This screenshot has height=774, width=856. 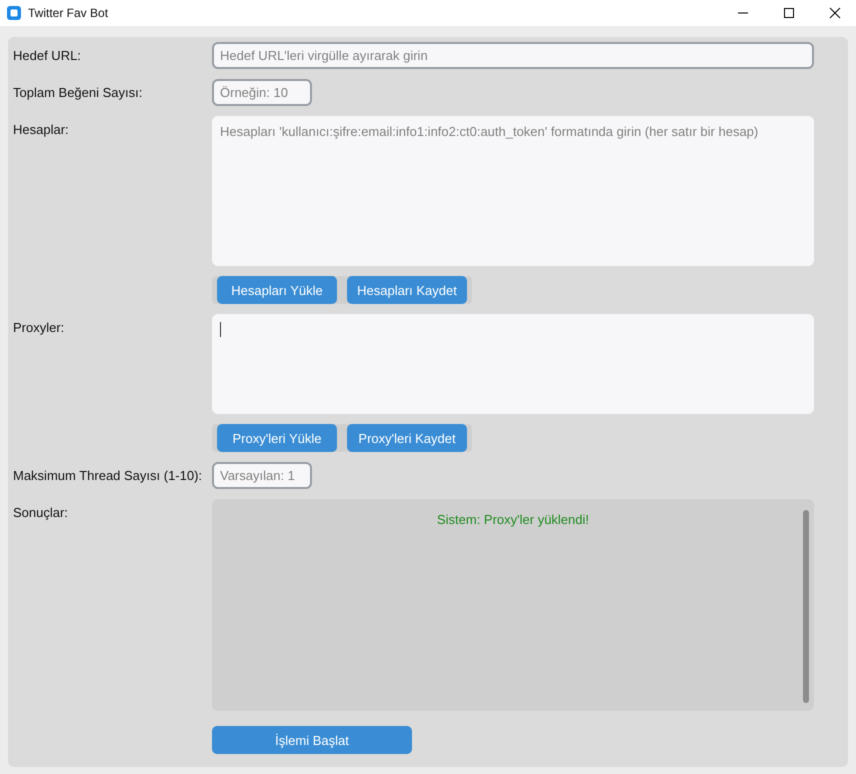 I want to click on window-title: Twitter Fav Bot, so click(x=68, y=13).